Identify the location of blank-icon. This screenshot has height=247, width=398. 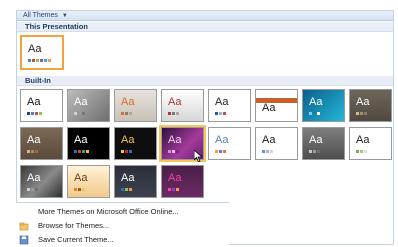
(24, 212).